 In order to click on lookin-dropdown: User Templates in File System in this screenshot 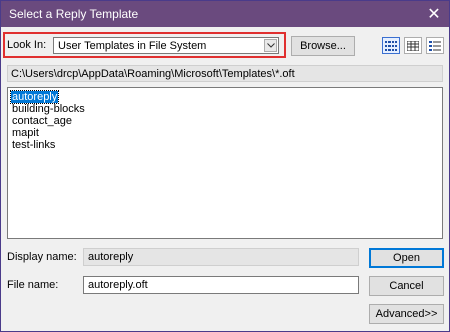, I will do `click(166, 45)`.